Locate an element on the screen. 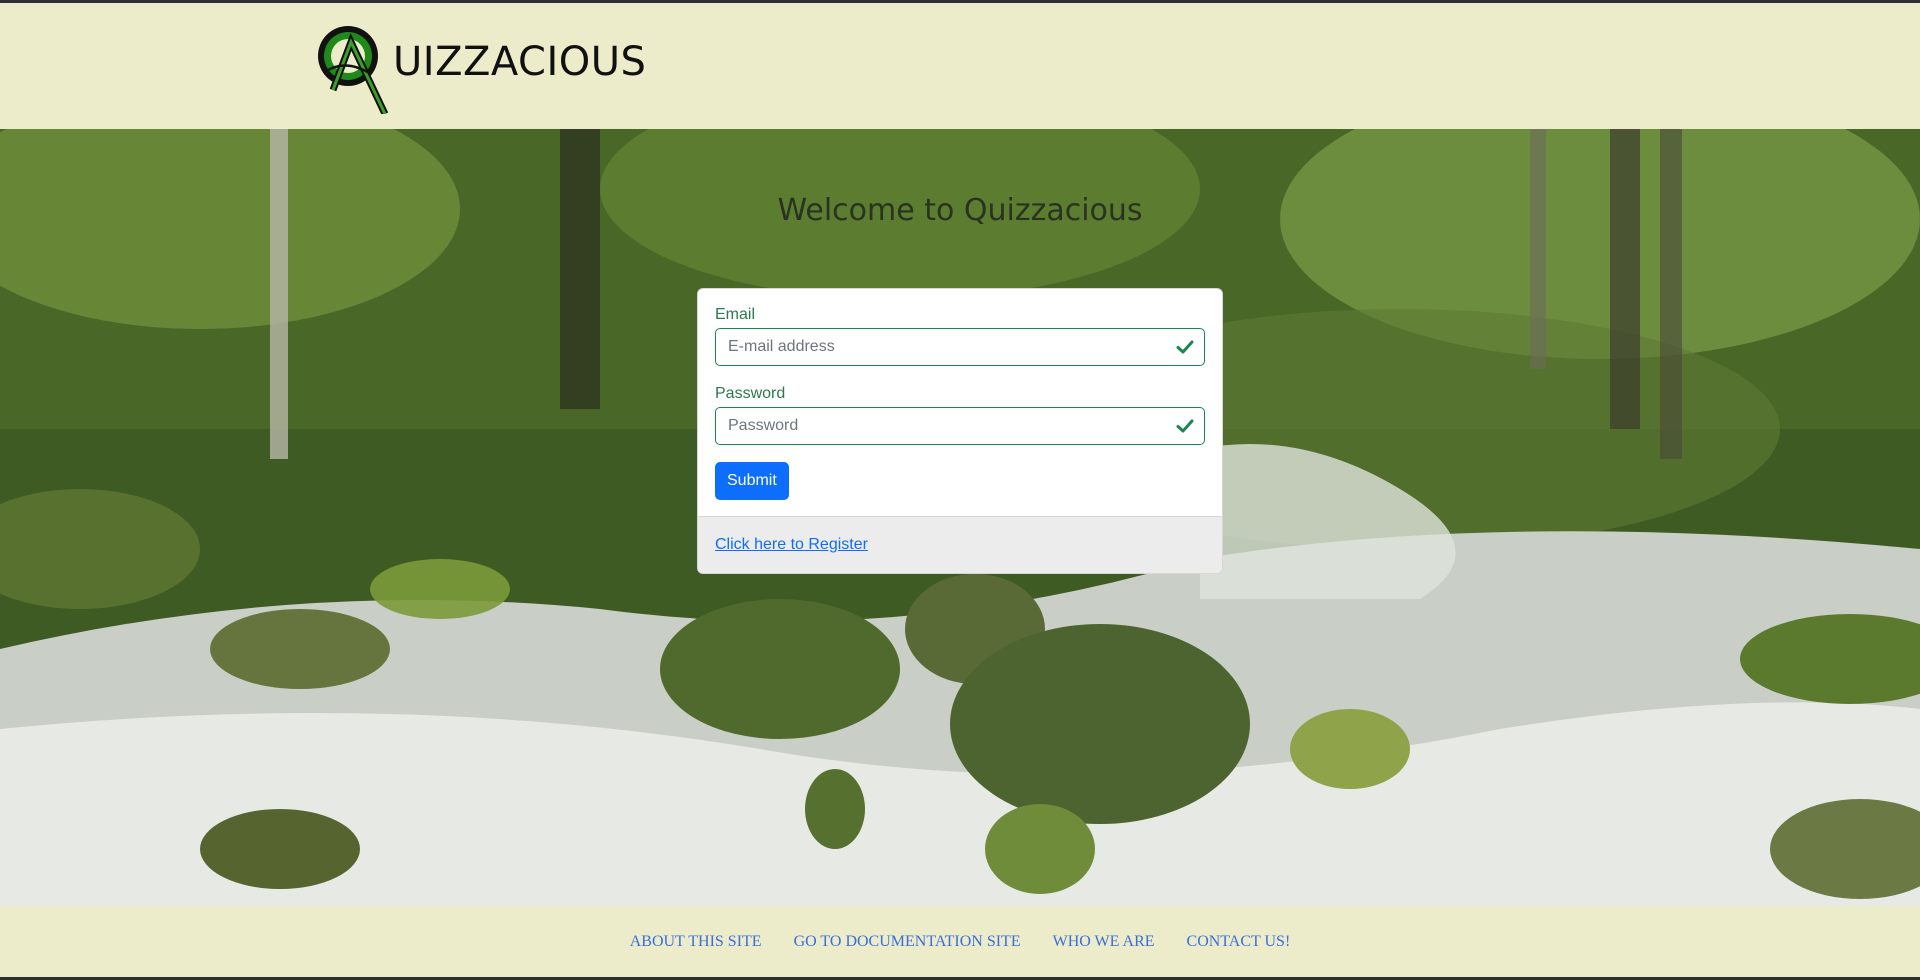  email-field-wrapper is located at coordinates (960, 347).